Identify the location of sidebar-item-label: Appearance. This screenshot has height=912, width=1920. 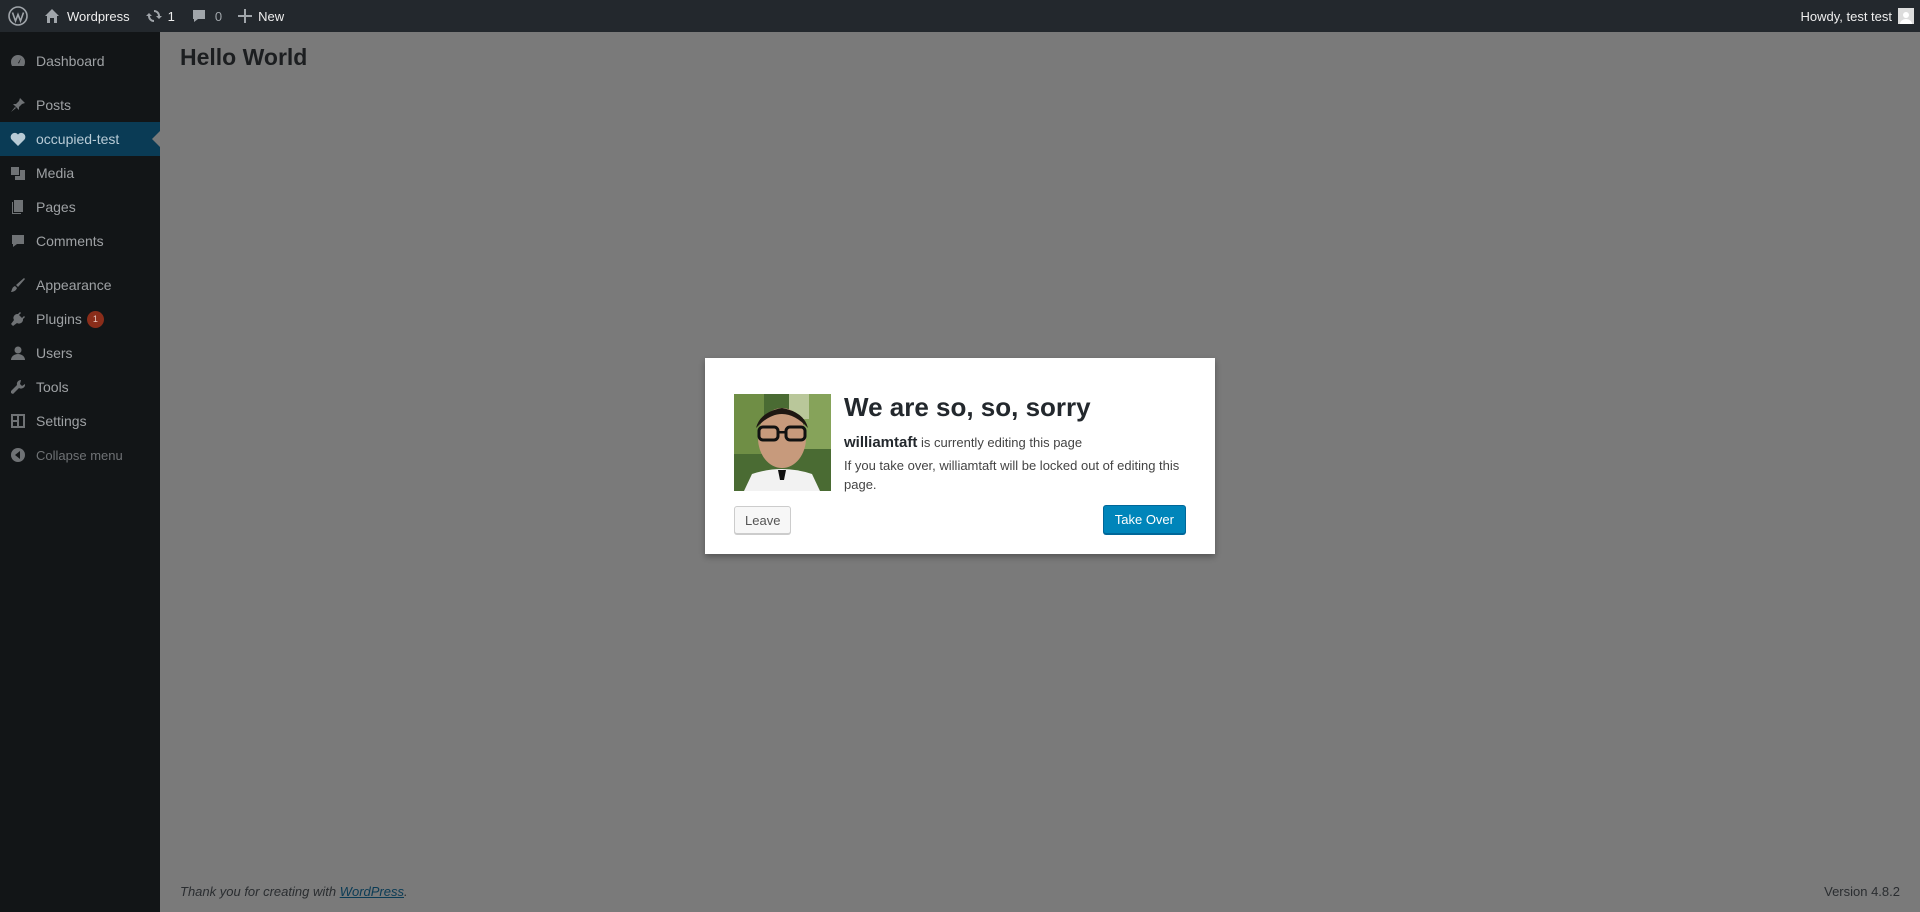
(74, 285).